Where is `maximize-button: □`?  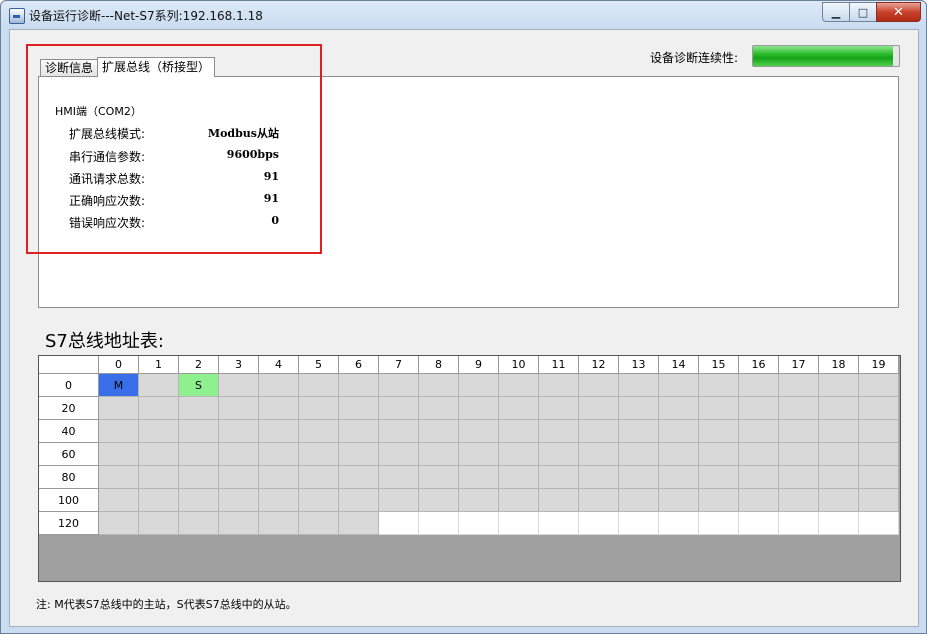 maximize-button: □ is located at coordinates (863, 12).